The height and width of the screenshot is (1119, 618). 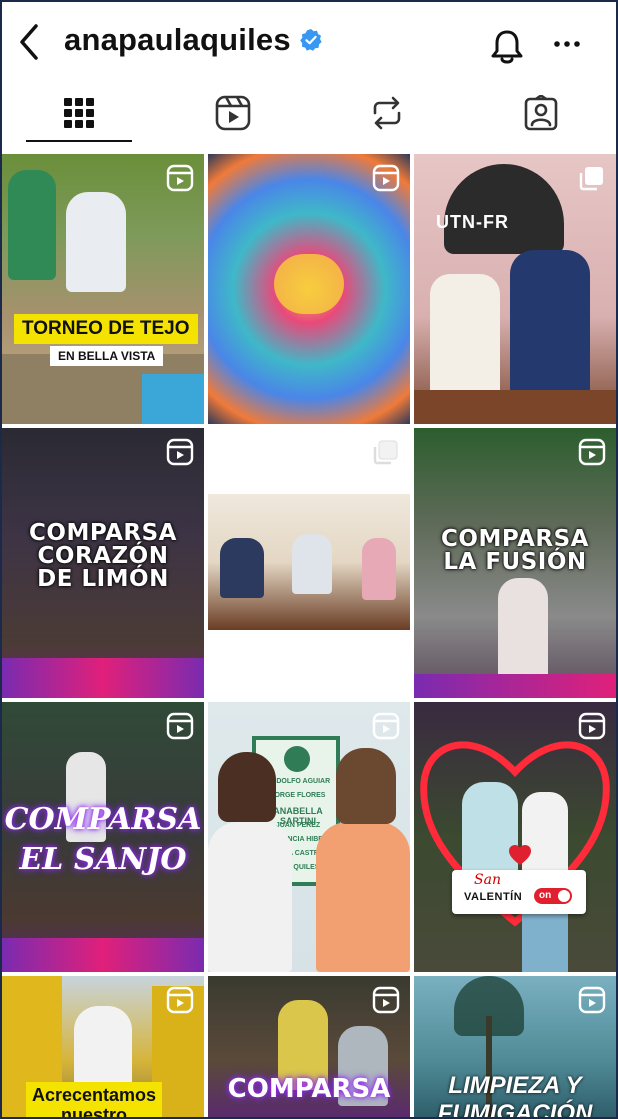 I want to click on repost-icon, so click(x=387, y=113).